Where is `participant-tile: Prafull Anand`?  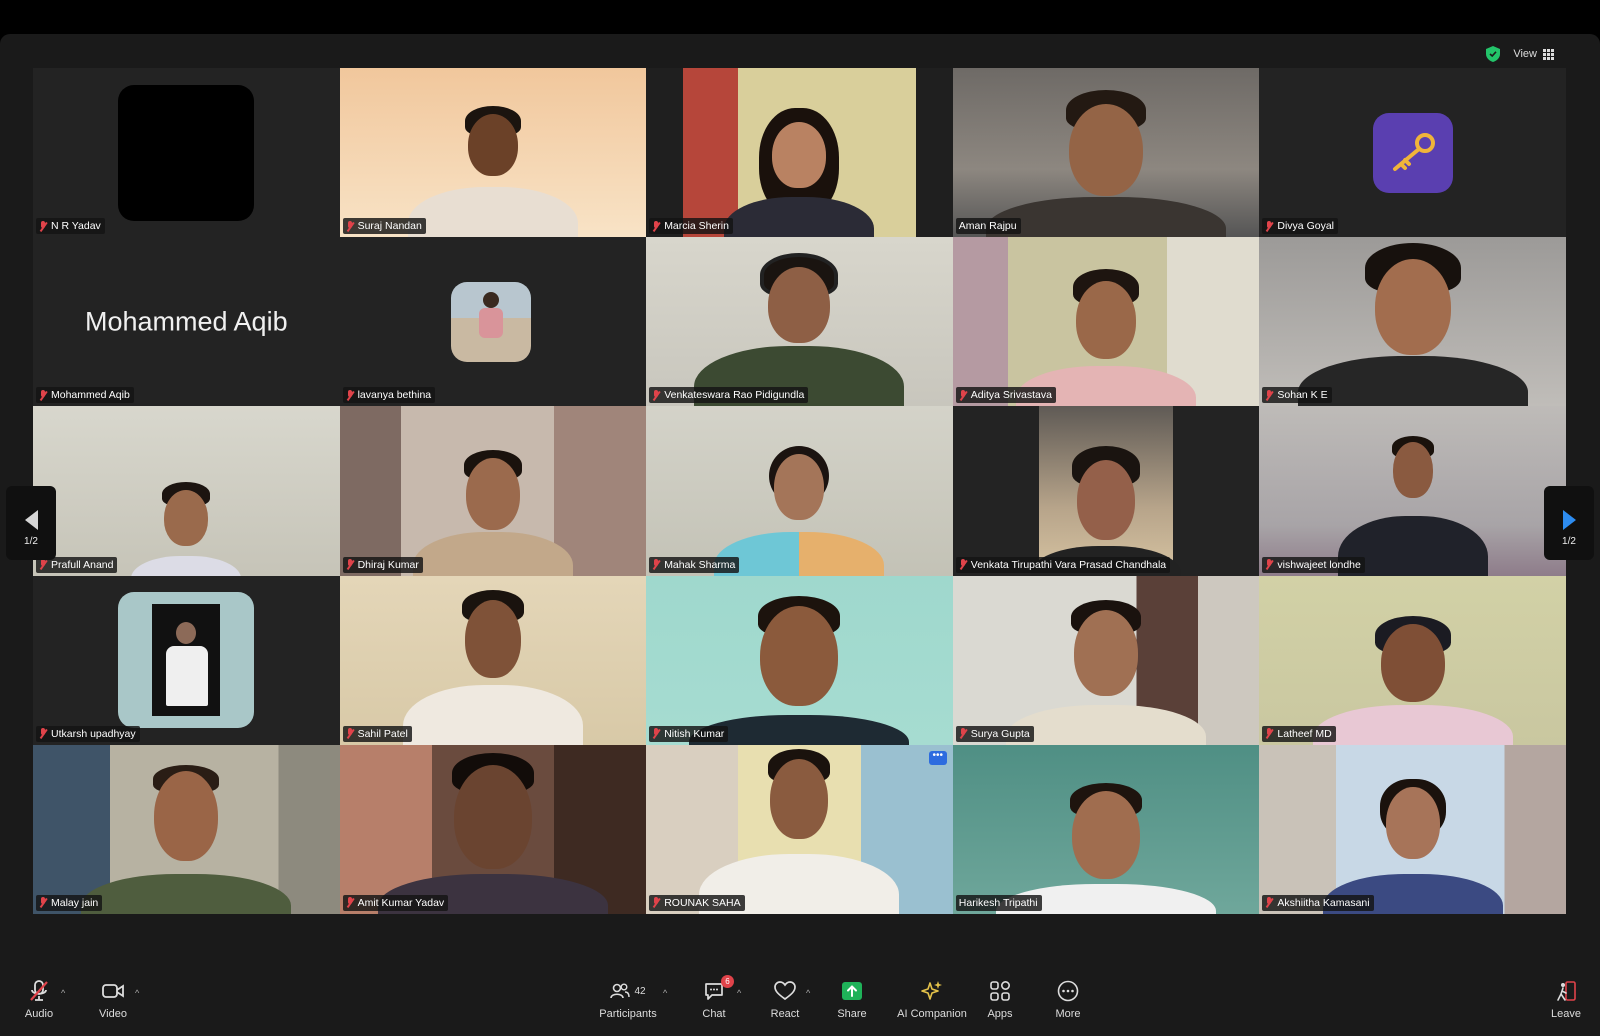
participant-tile: Prafull Anand is located at coordinates (186, 491).